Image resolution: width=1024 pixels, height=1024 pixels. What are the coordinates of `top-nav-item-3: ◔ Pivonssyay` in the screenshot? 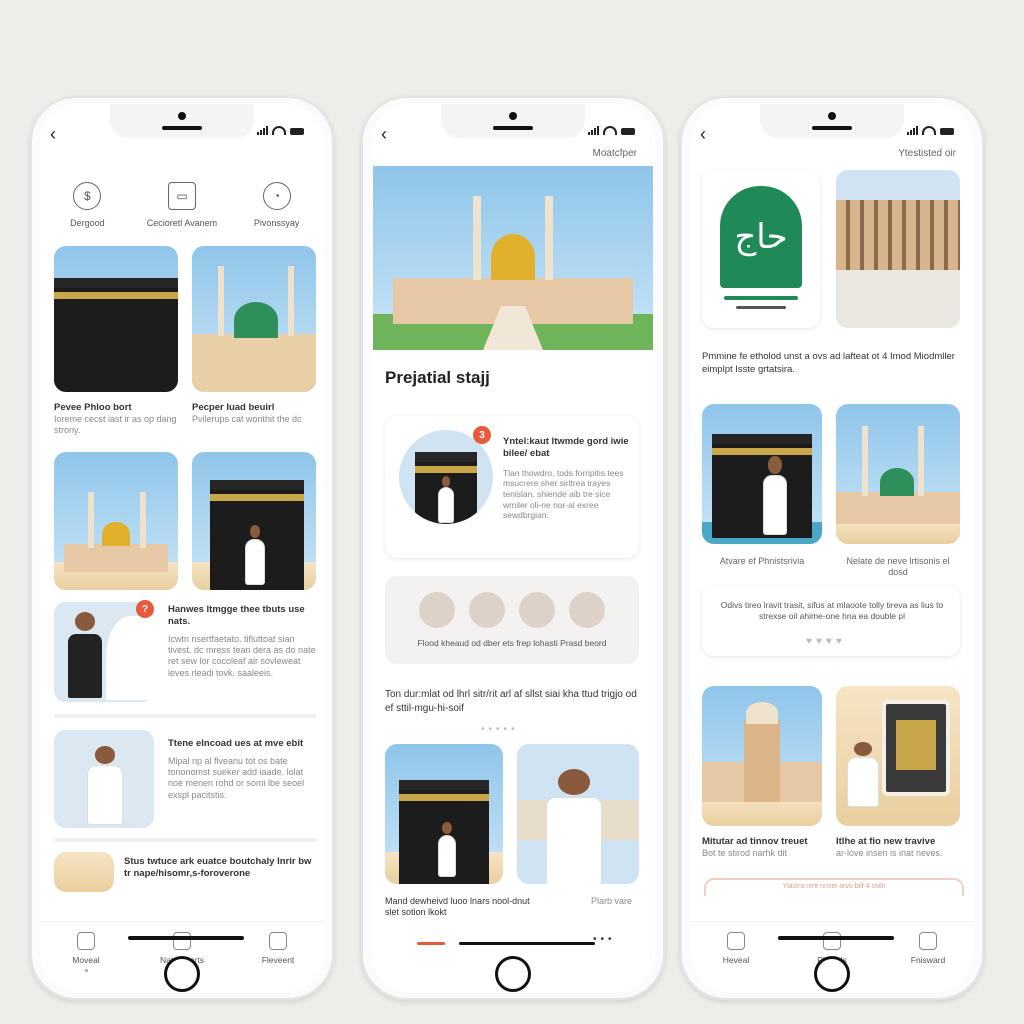 It's located at (277, 205).